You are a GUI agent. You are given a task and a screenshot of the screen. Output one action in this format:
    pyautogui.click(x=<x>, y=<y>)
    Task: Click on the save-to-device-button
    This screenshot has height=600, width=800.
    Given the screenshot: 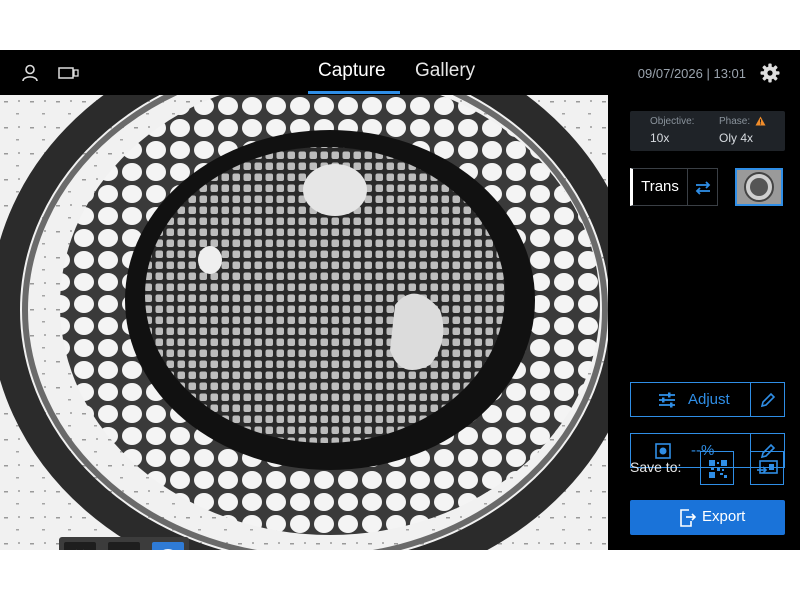 What is the action you would take?
    pyautogui.click(x=767, y=468)
    